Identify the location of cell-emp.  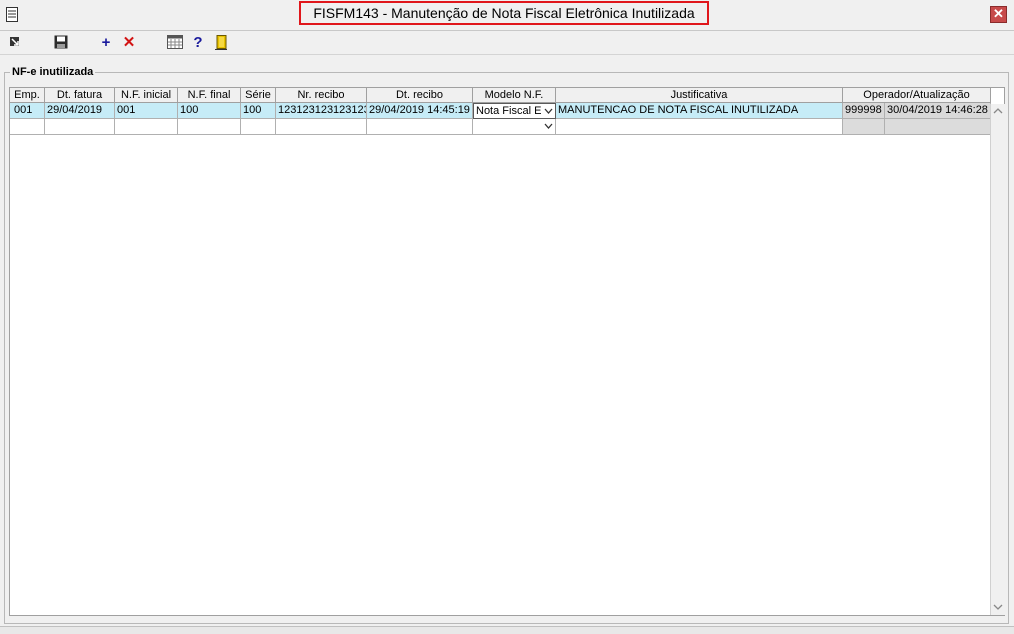
(27, 127).